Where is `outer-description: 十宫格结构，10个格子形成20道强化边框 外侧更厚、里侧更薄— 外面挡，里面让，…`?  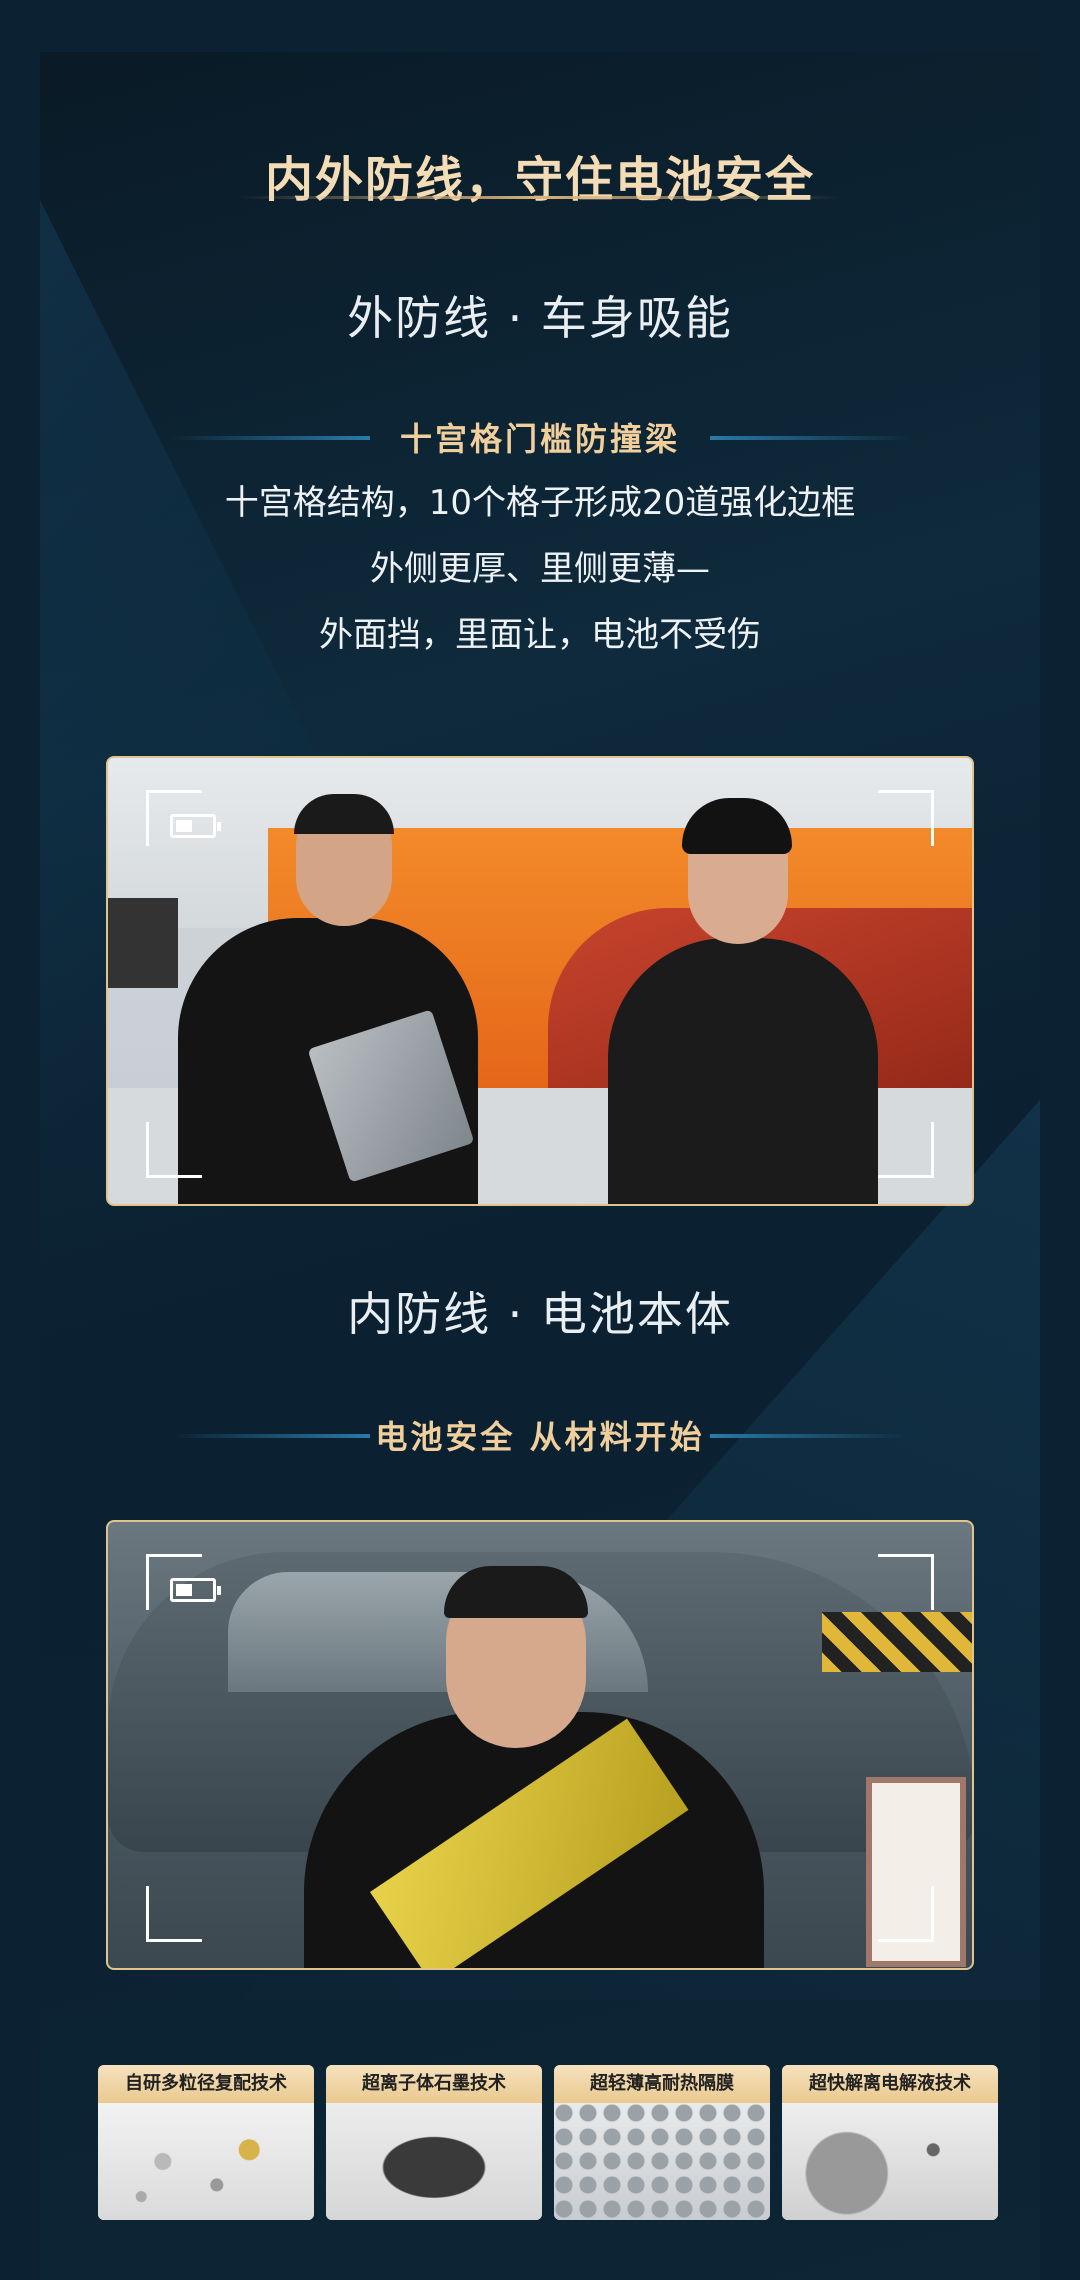
outer-description: 十宫格结构，10个格子形成20道强化边框 外侧更厚、里侧更薄— 外面挡，里面让，… is located at coordinates (540, 569).